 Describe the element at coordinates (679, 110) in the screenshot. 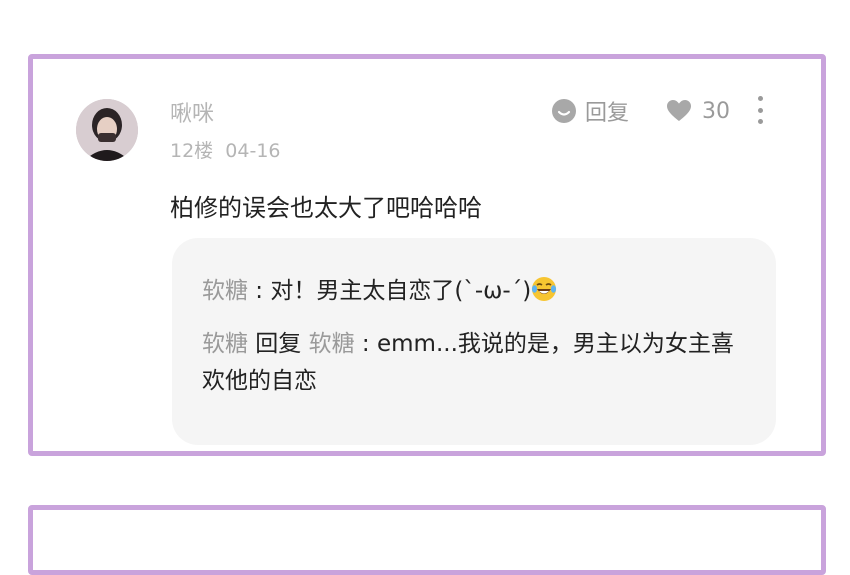

I see `heart-icon` at that location.